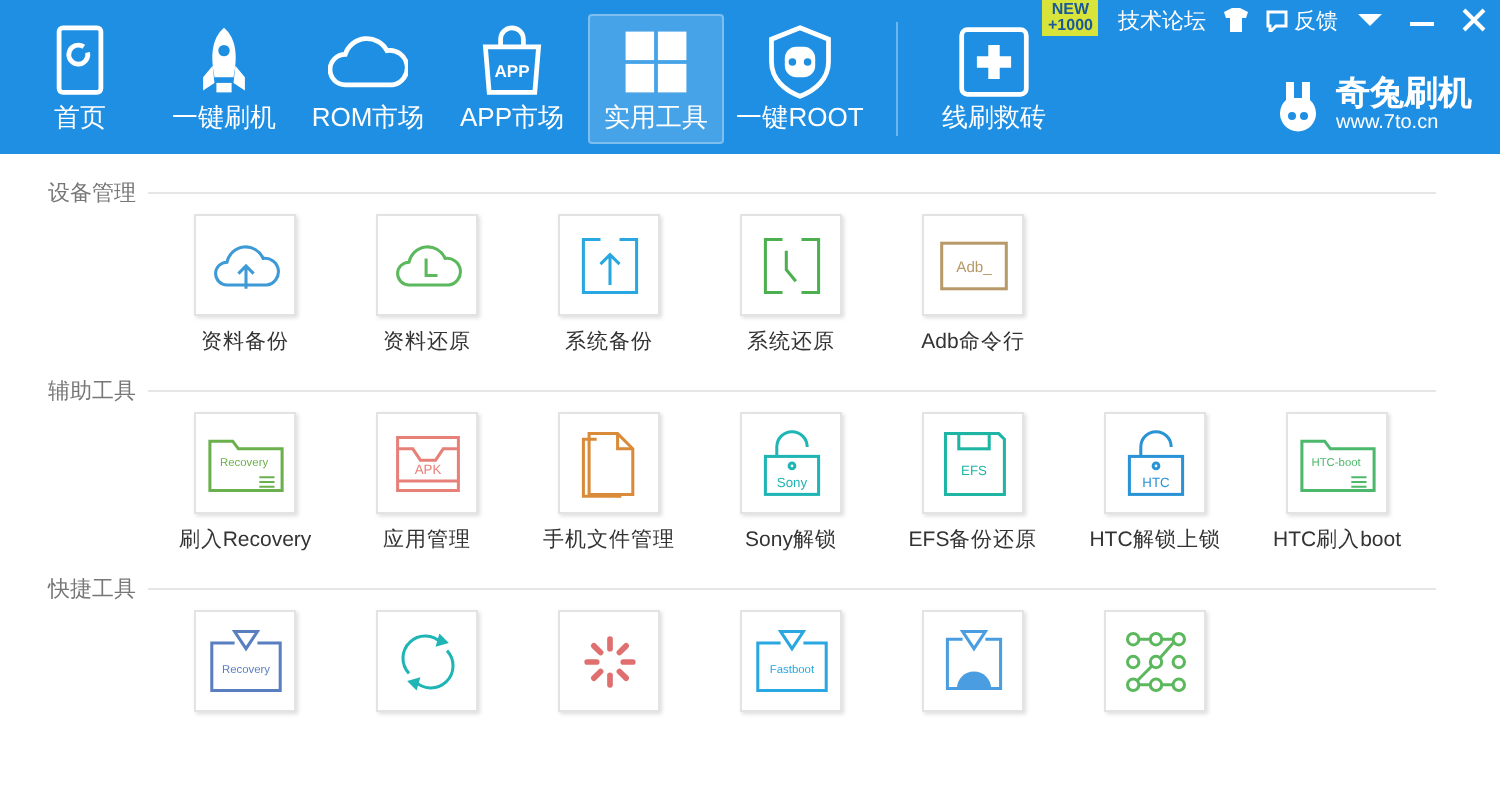 The width and height of the screenshot is (1500, 800). What do you see at coordinates (368, 79) in the screenshot?
I see `nav-tab: ROM市场` at bounding box center [368, 79].